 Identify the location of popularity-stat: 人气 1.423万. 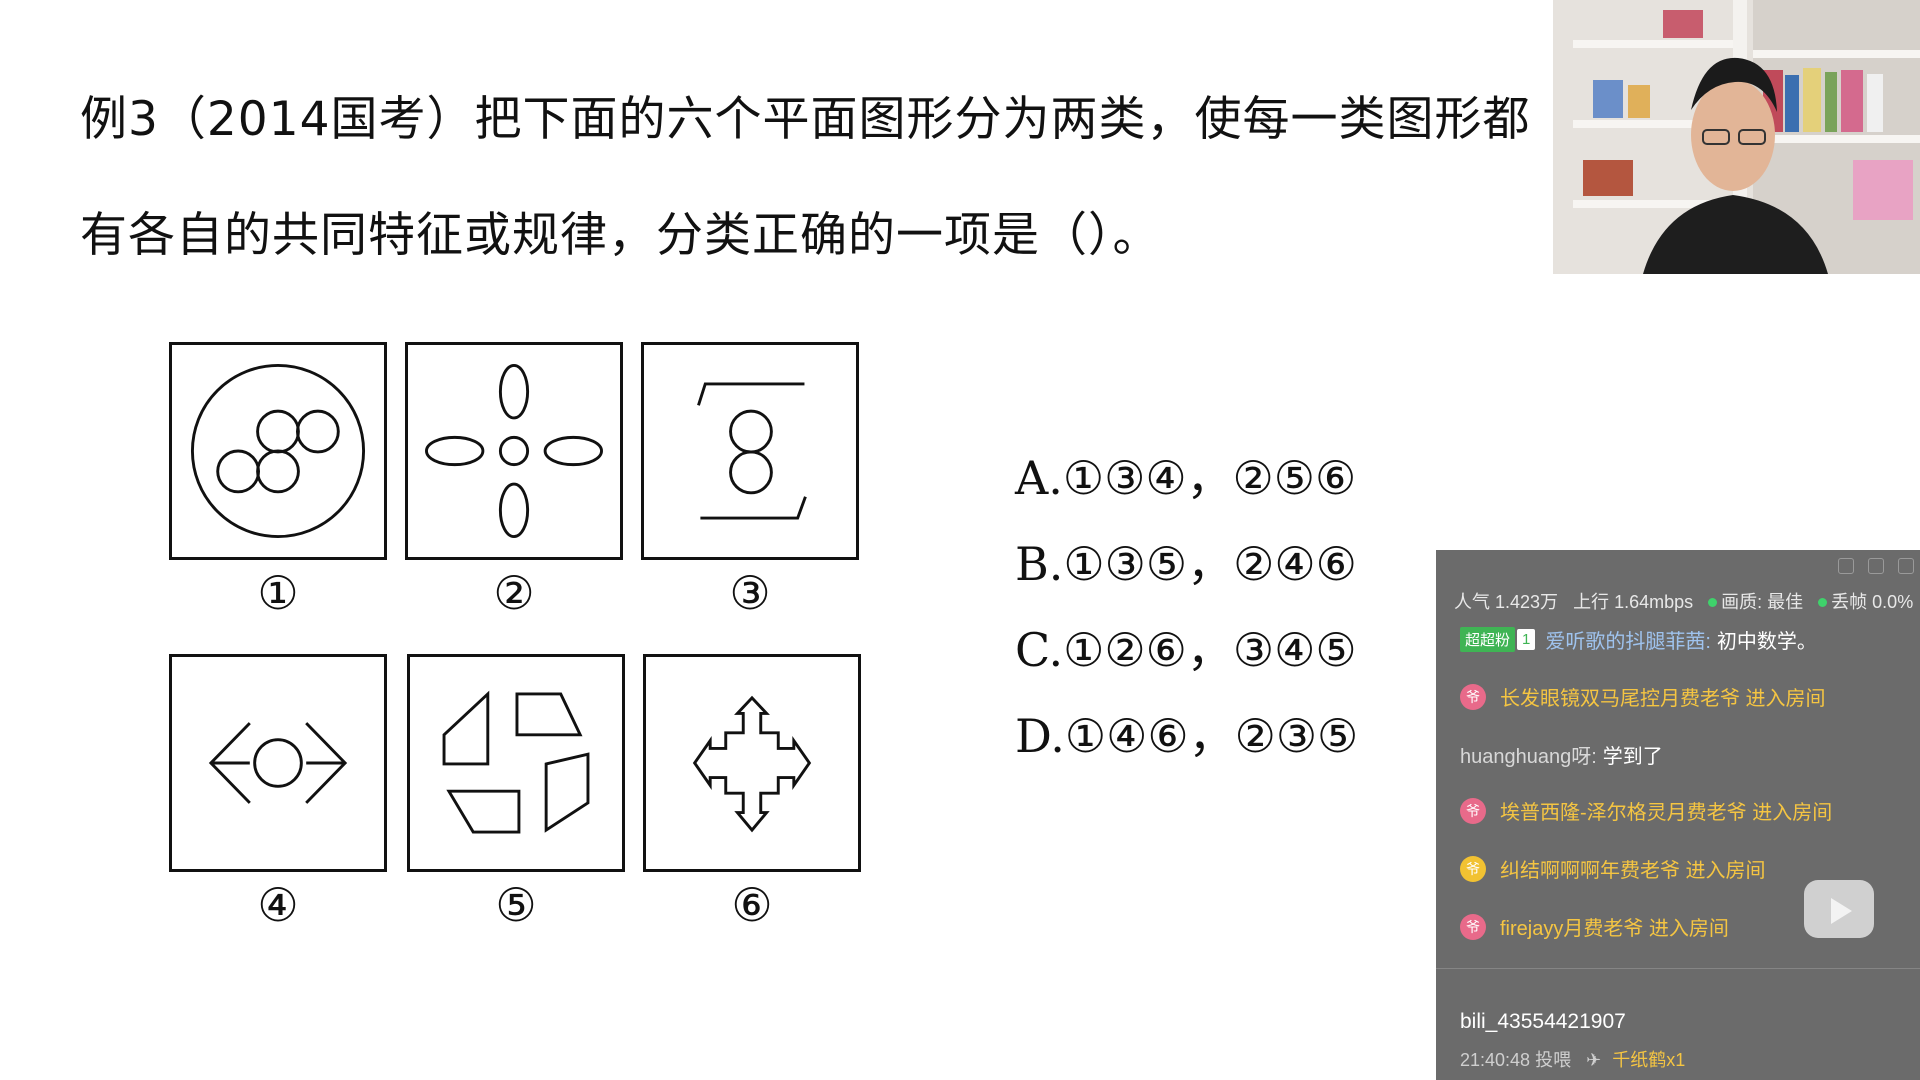
(1506, 602).